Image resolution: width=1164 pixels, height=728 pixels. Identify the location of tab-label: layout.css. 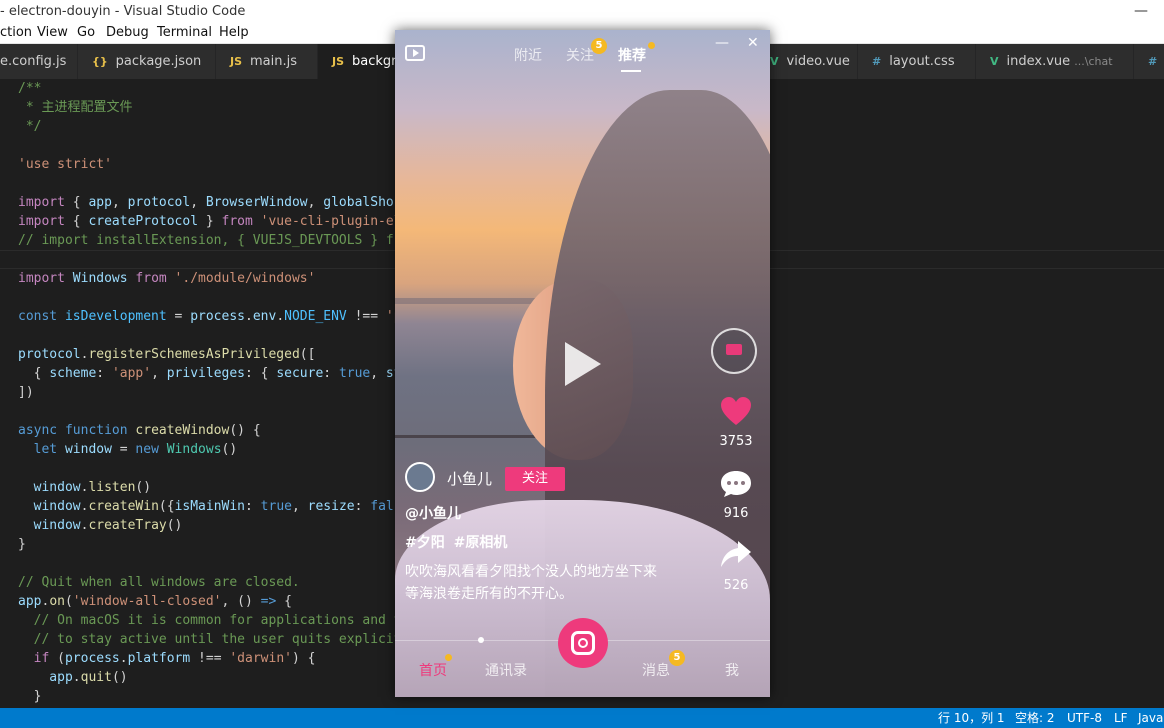
(922, 61).